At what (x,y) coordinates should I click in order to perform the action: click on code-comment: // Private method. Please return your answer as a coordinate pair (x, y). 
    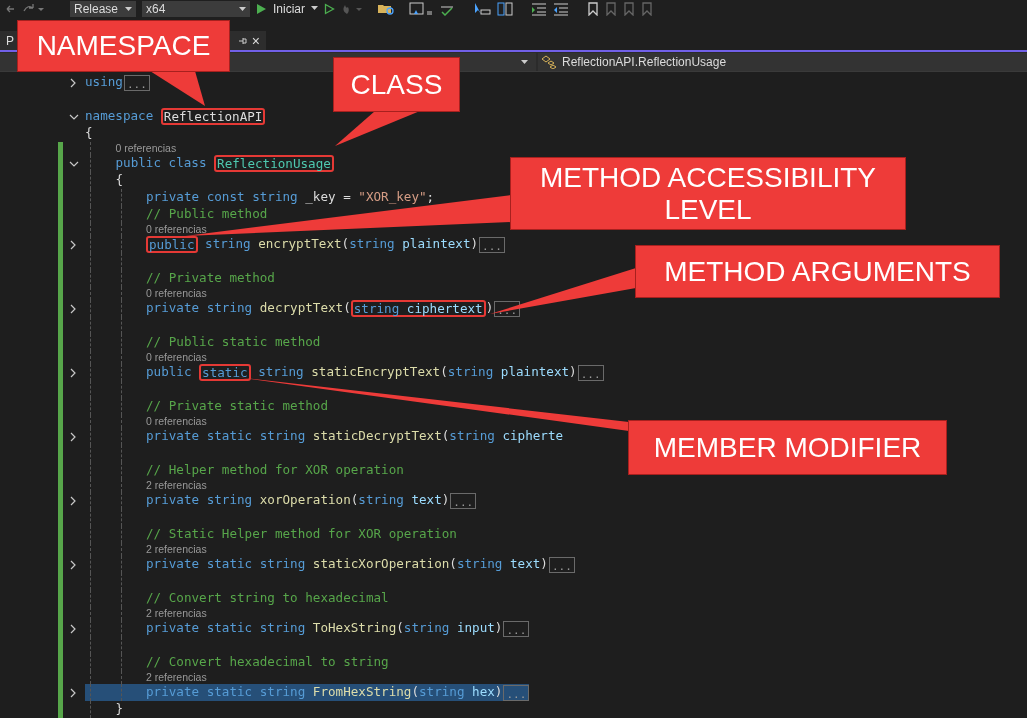
    Looking at the image, I should click on (210, 278).